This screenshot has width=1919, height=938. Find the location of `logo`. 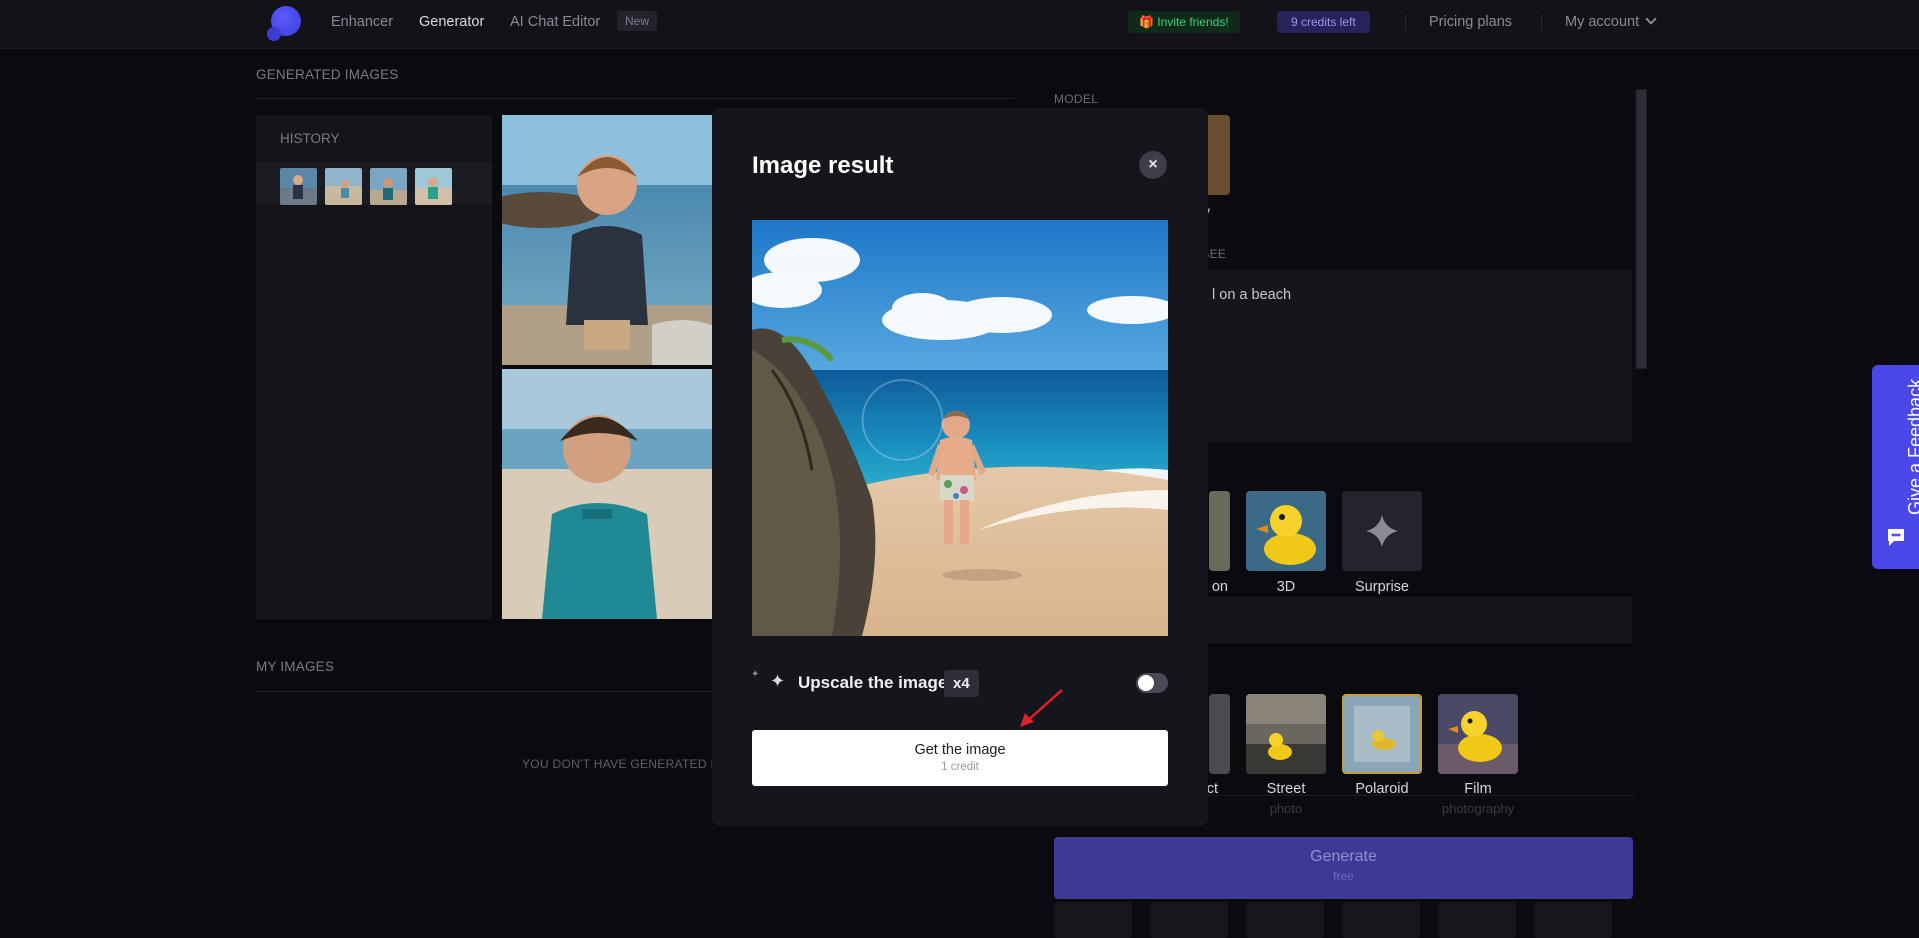

logo is located at coordinates (284, 23).